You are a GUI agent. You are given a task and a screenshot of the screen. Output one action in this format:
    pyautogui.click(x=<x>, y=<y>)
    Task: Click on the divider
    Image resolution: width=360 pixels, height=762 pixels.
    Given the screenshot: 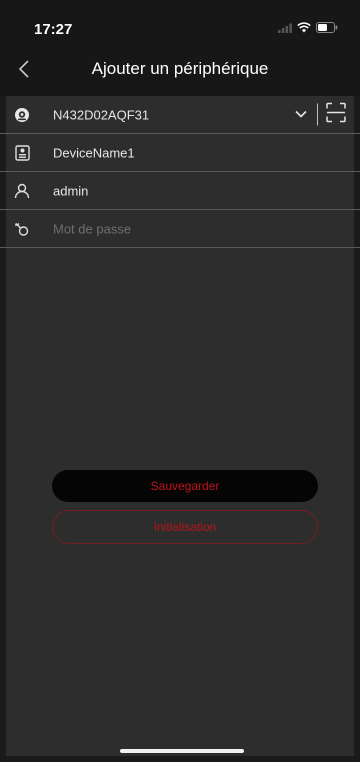 What is the action you would take?
    pyautogui.click(x=317, y=114)
    